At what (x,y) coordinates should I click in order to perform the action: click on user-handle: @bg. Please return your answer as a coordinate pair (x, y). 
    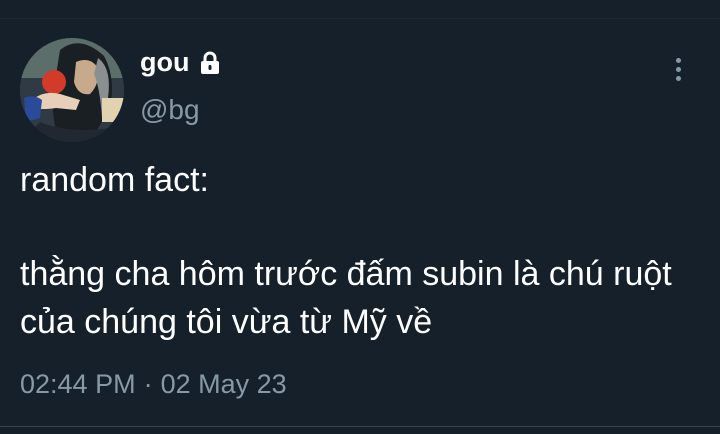
    Looking at the image, I should click on (170, 110).